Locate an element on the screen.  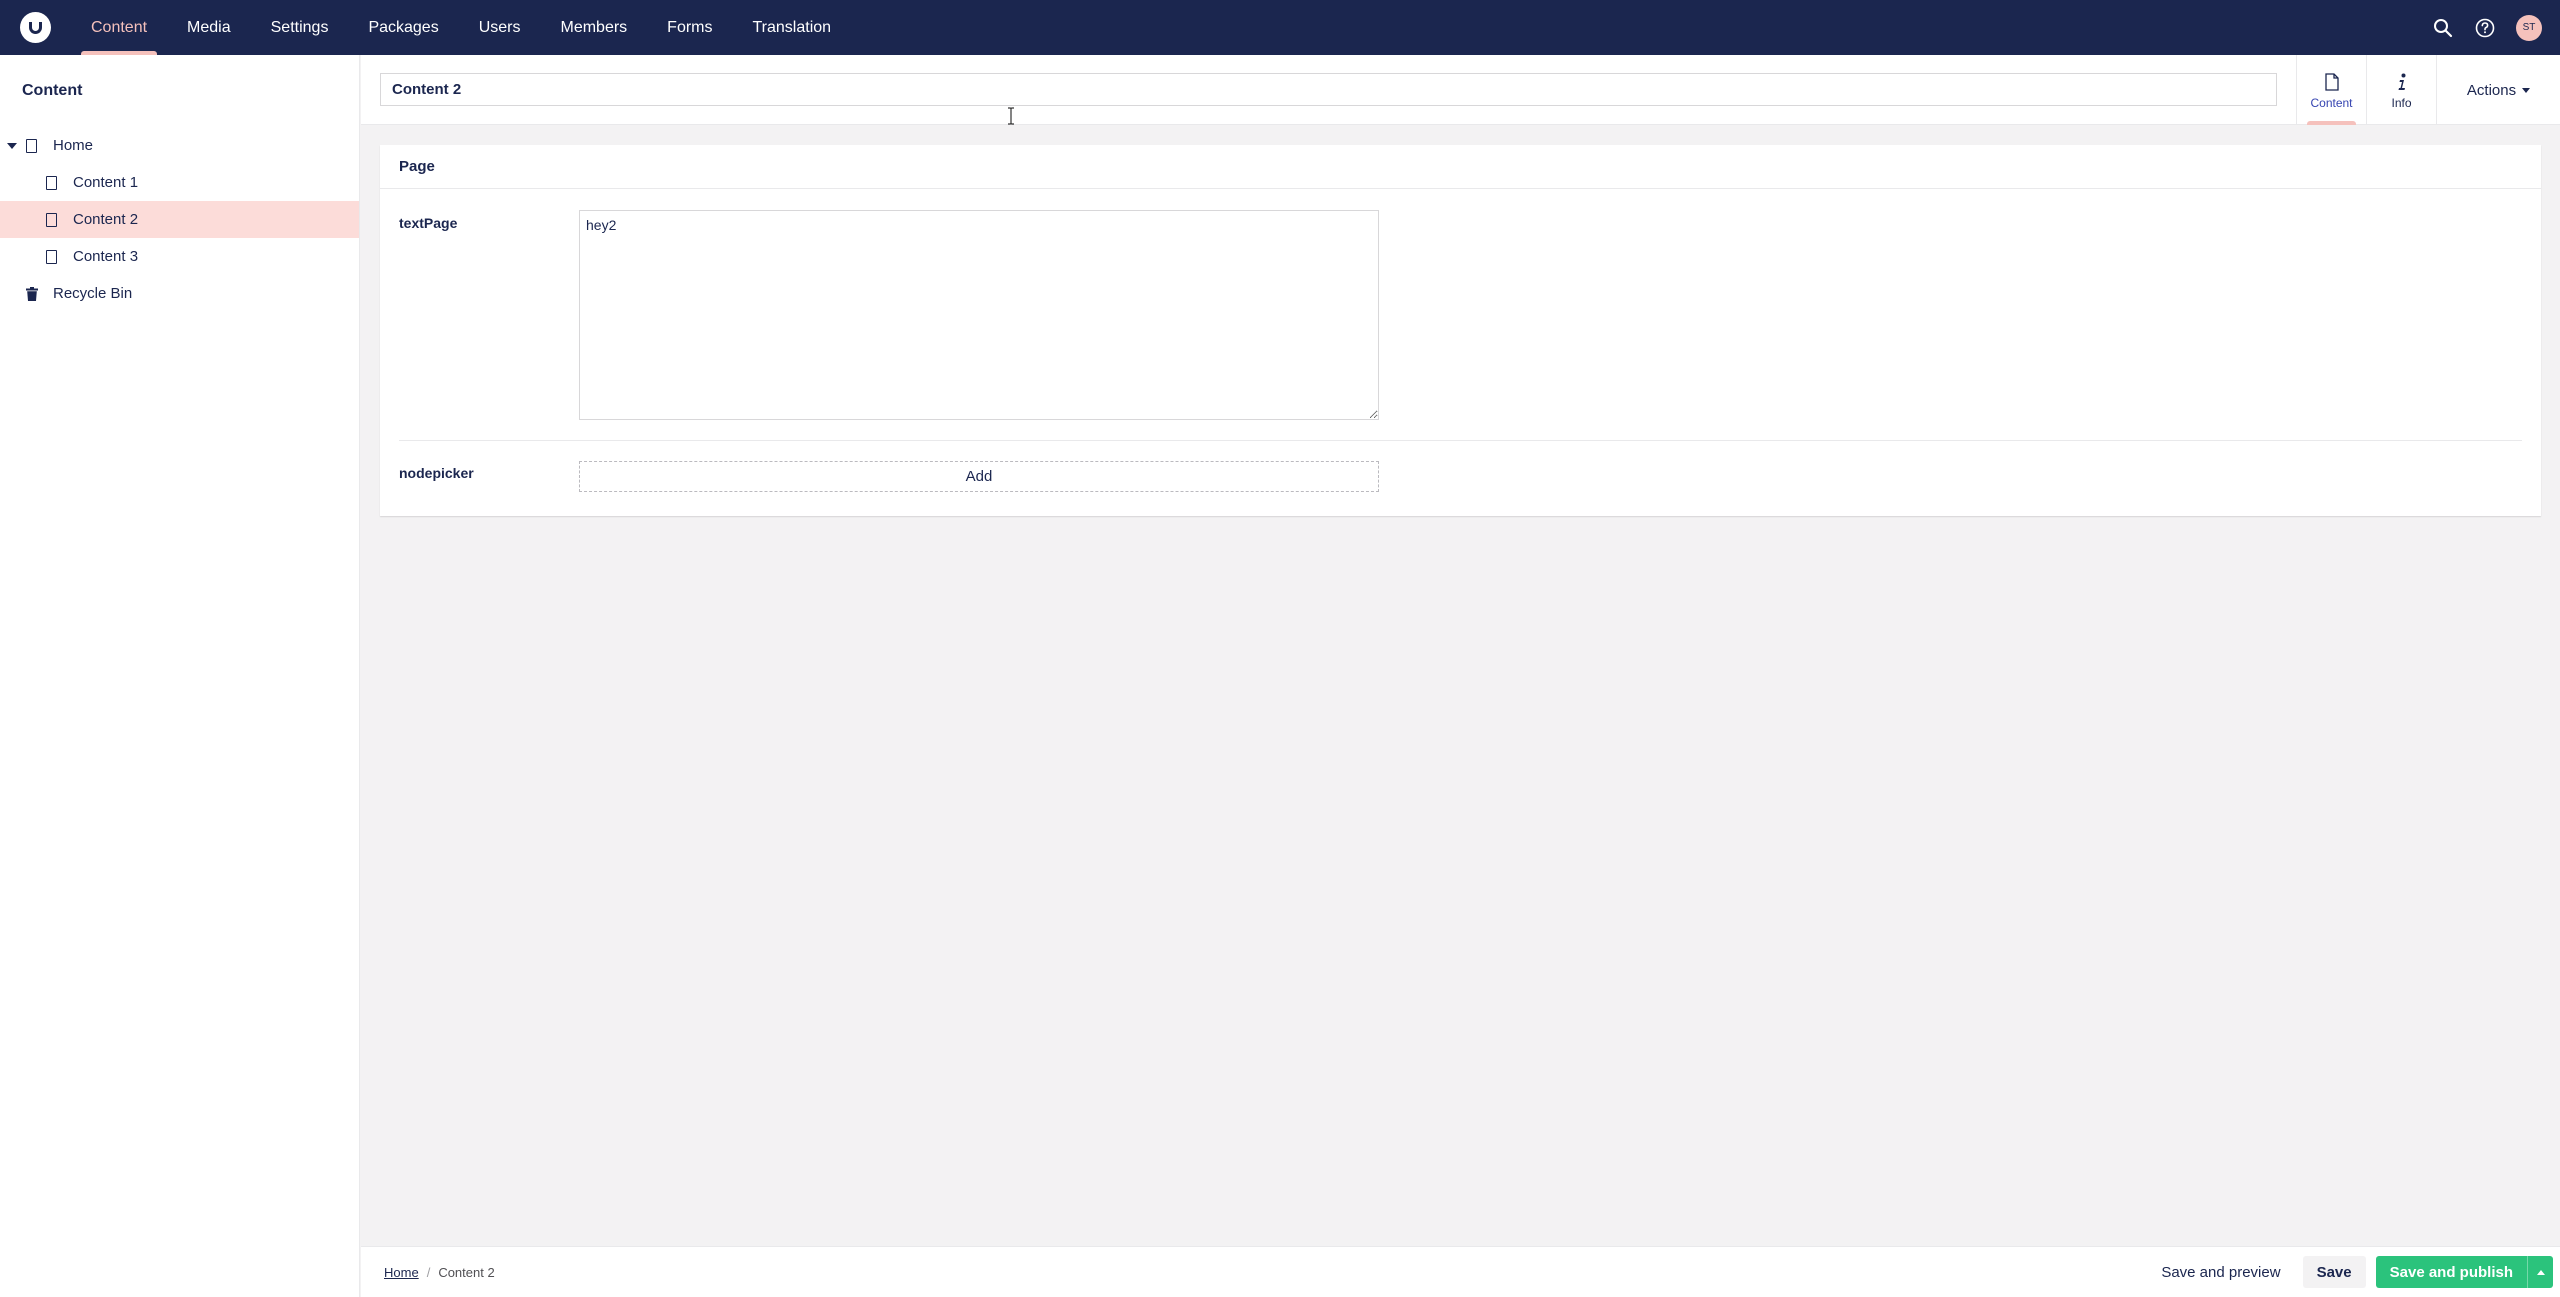
breadcrumb-home-link: Home is located at coordinates (401, 1272).